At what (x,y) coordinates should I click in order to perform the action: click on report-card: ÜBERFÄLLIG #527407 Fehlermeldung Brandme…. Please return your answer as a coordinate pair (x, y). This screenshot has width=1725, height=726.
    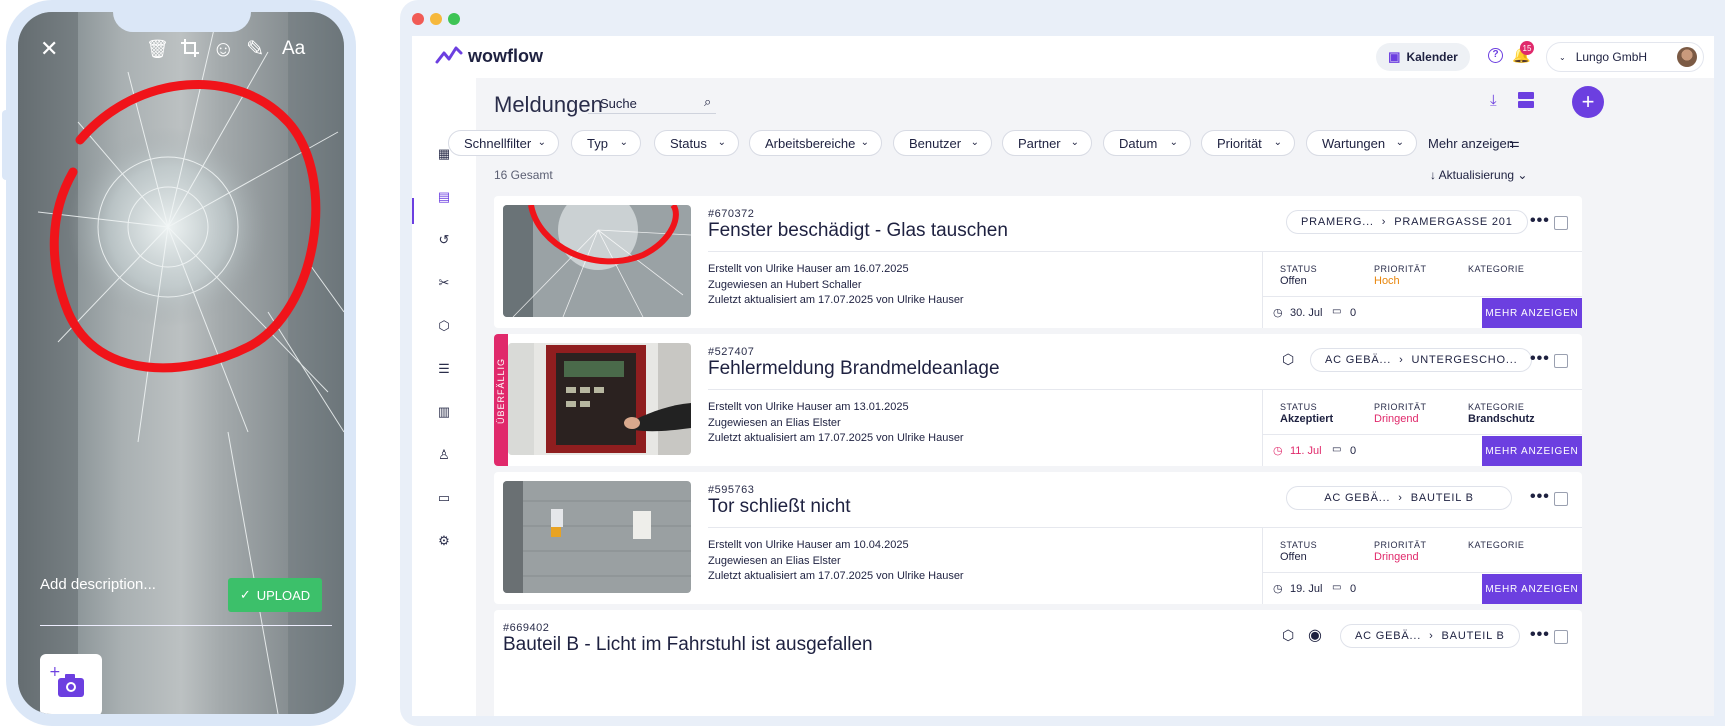
    Looking at the image, I should click on (1038, 400).